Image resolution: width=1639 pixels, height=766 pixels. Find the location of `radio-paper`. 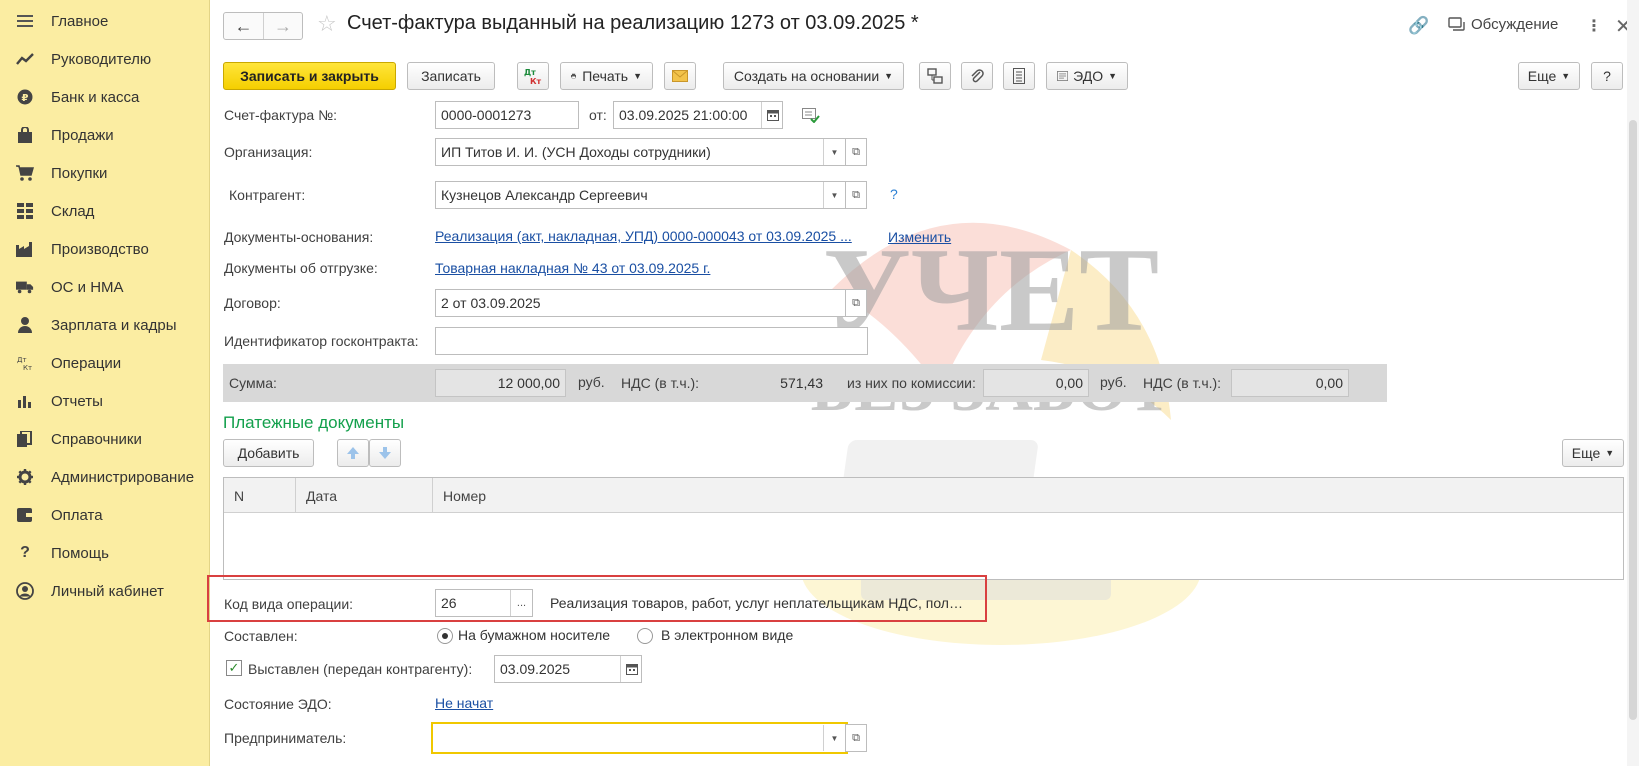

radio-paper is located at coordinates (445, 636).